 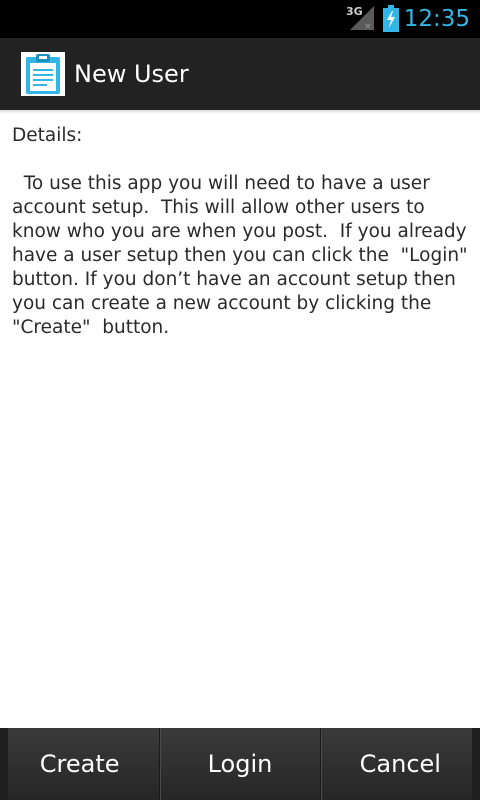 I want to click on battery-charging-icon, so click(x=391, y=18).